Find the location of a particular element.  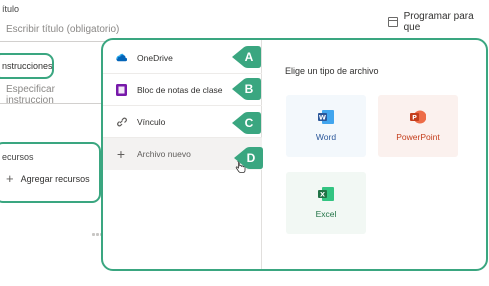

schedule-button: Programar para que is located at coordinates (438, 22).